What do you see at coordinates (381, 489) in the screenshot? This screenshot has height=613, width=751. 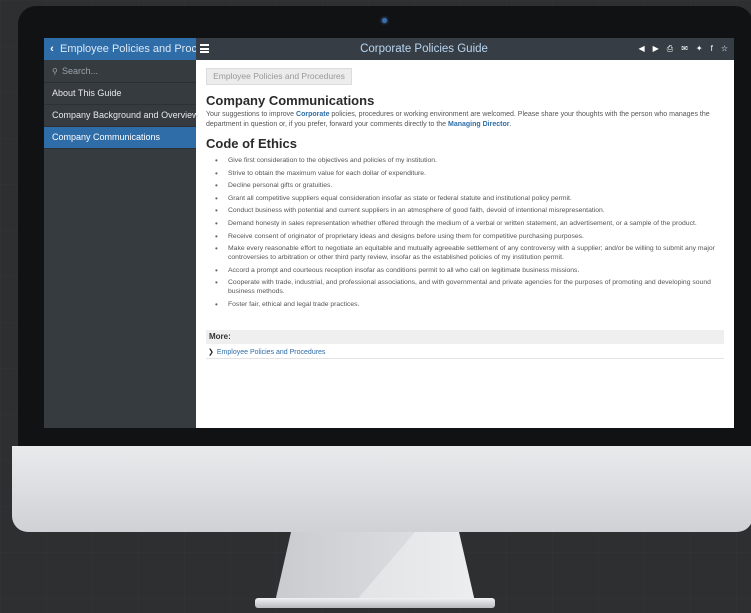 I see `monitor-chin` at bounding box center [381, 489].